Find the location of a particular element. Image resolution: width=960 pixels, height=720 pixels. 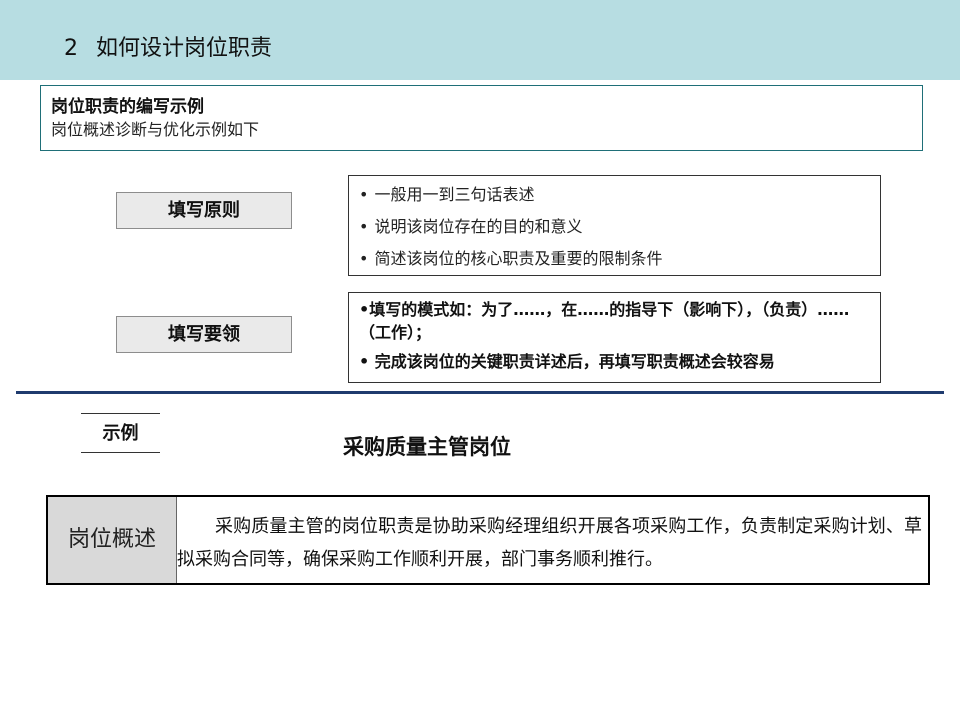

rule-text: 简述该岗位的核心职责及重要的限制条件 is located at coordinates (518, 258).